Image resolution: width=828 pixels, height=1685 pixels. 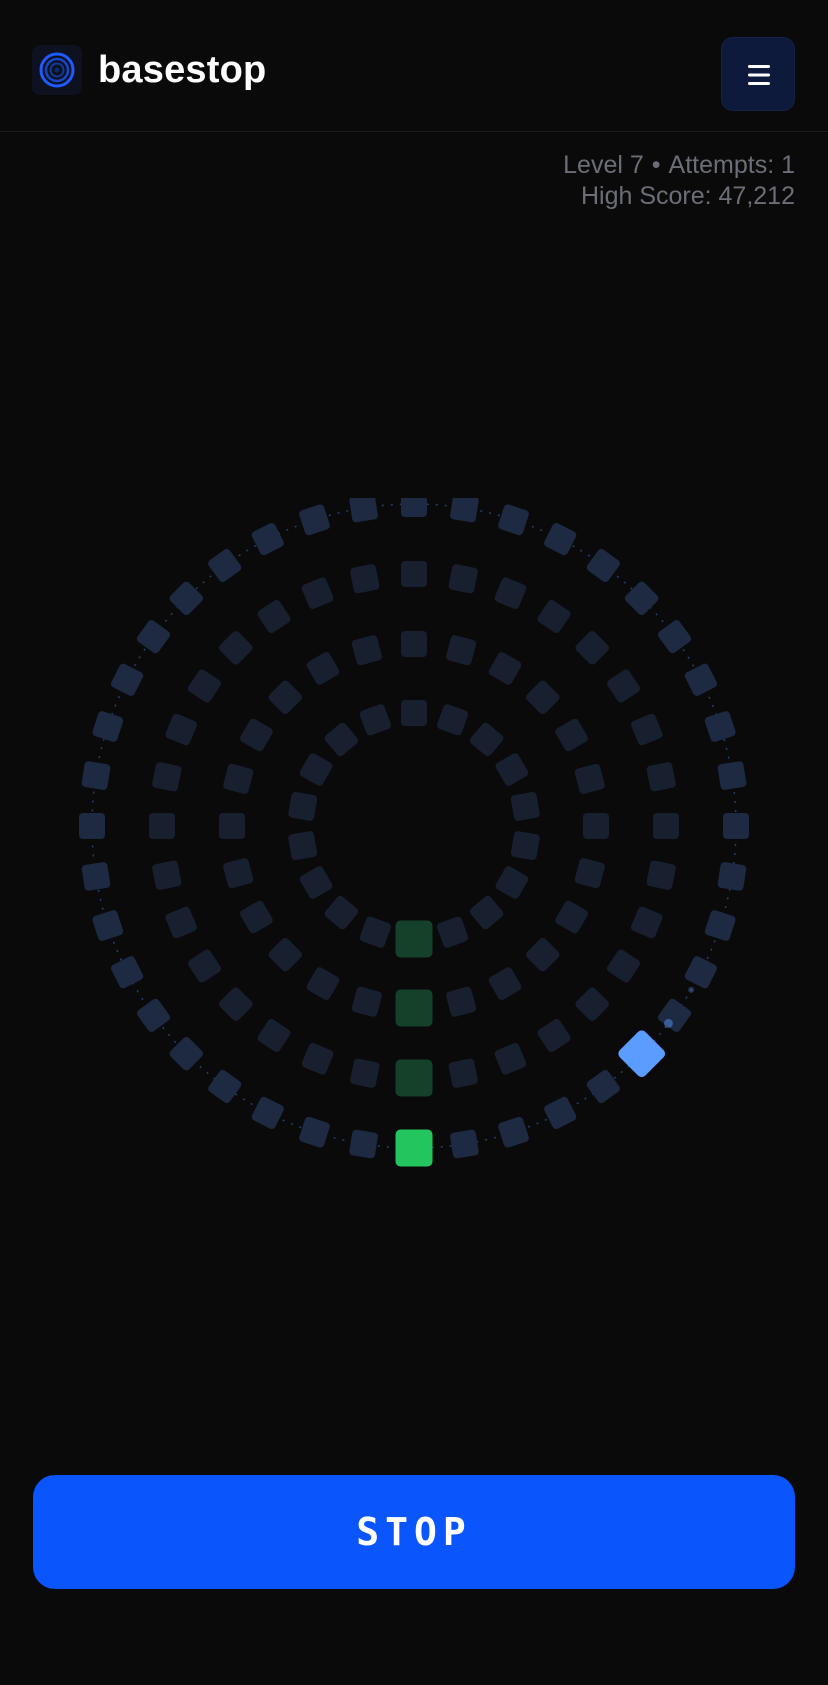 I want to click on high-score-label: High Score: 47,212, so click(x=687, y=196).